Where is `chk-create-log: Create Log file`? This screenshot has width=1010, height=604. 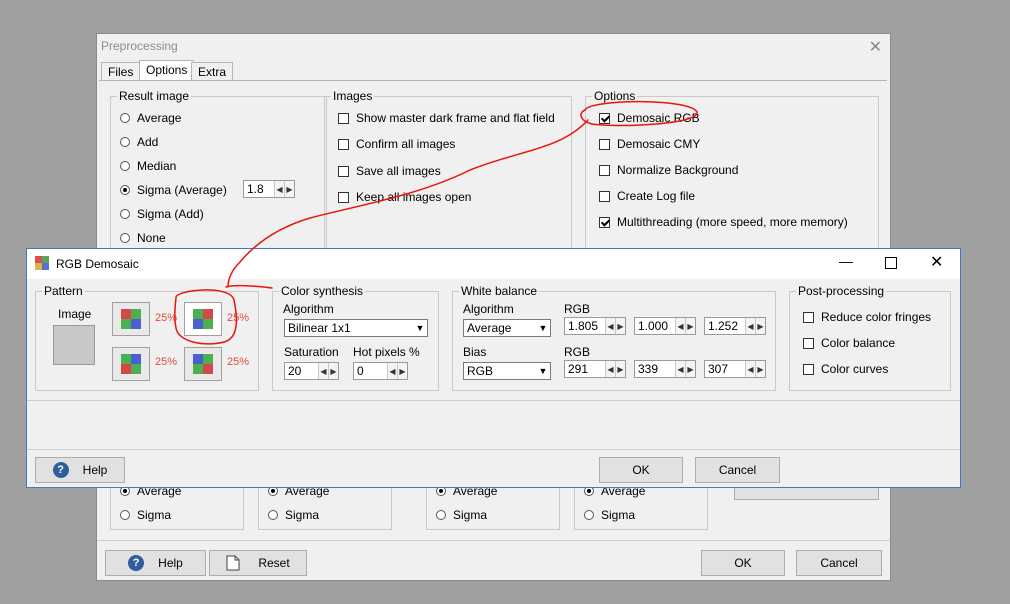
chk-create-log: Create Log file is located at coordinates (647, 196).